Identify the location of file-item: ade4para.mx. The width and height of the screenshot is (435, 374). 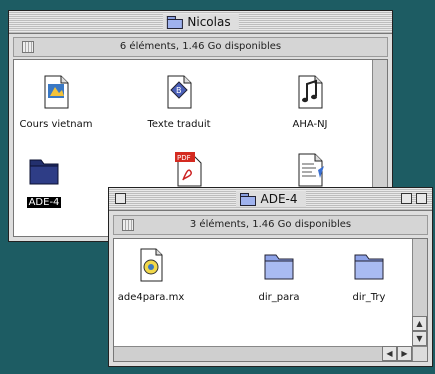
(155, 274).